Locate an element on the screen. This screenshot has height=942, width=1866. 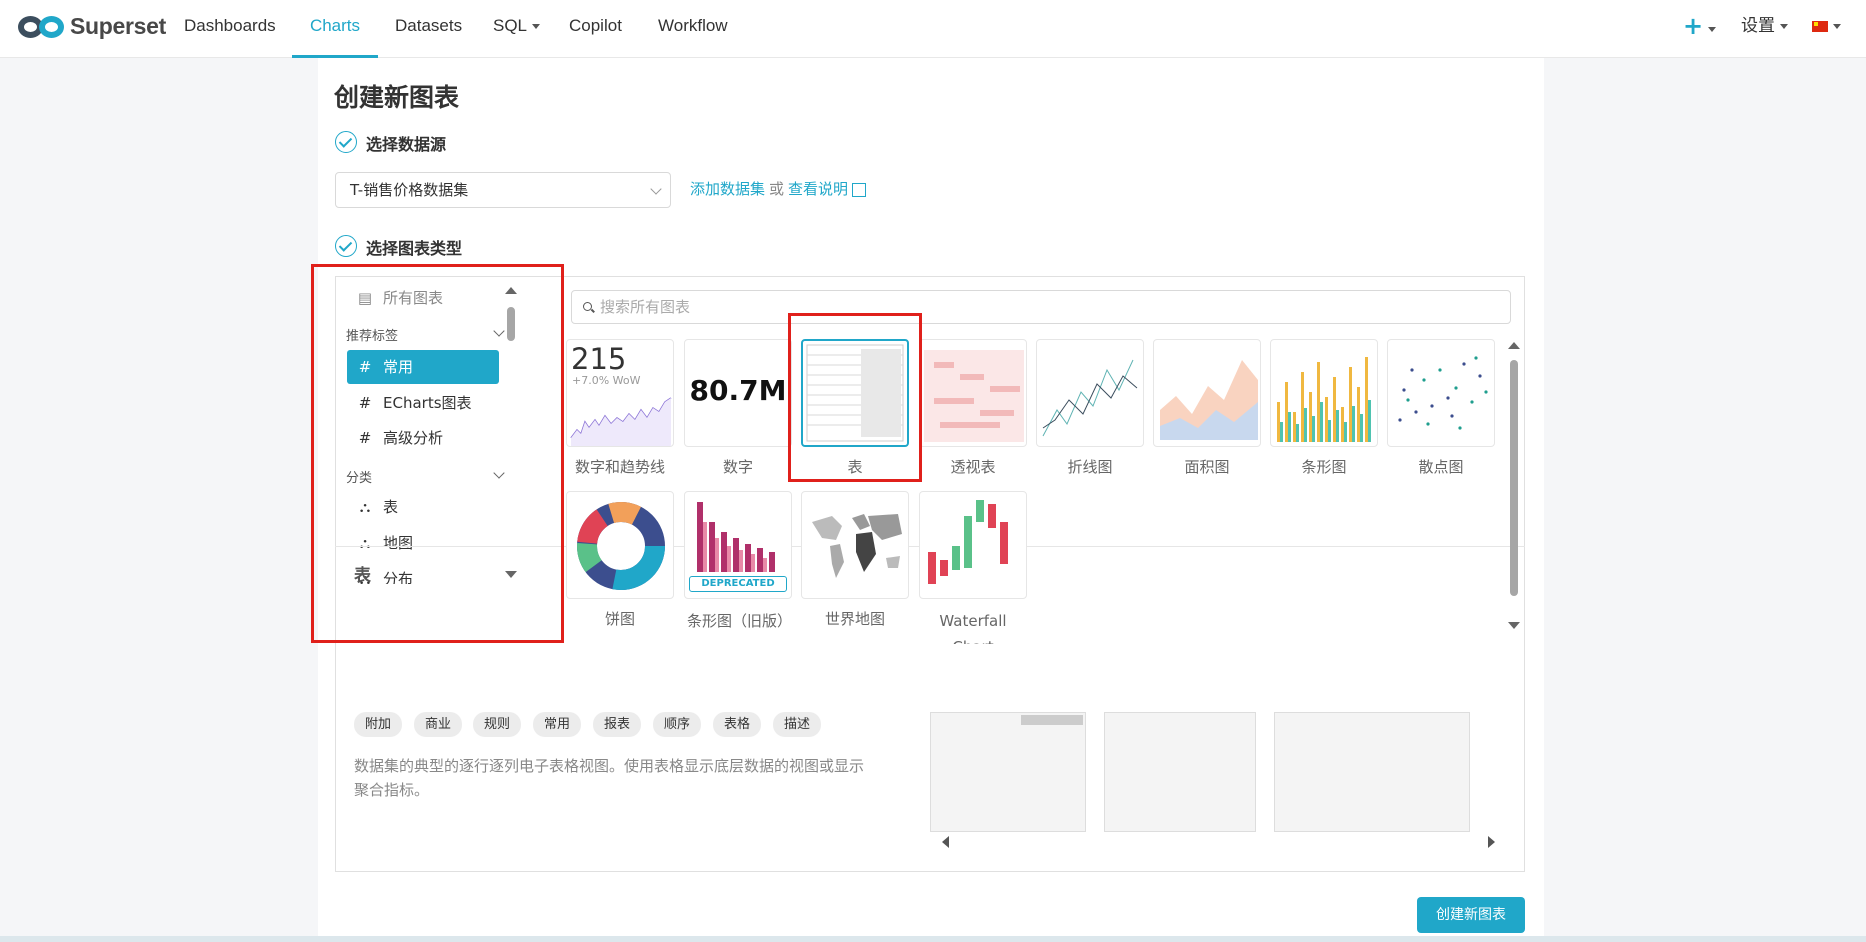
settings-label: 设置 is located at coordinates (1758, 26).